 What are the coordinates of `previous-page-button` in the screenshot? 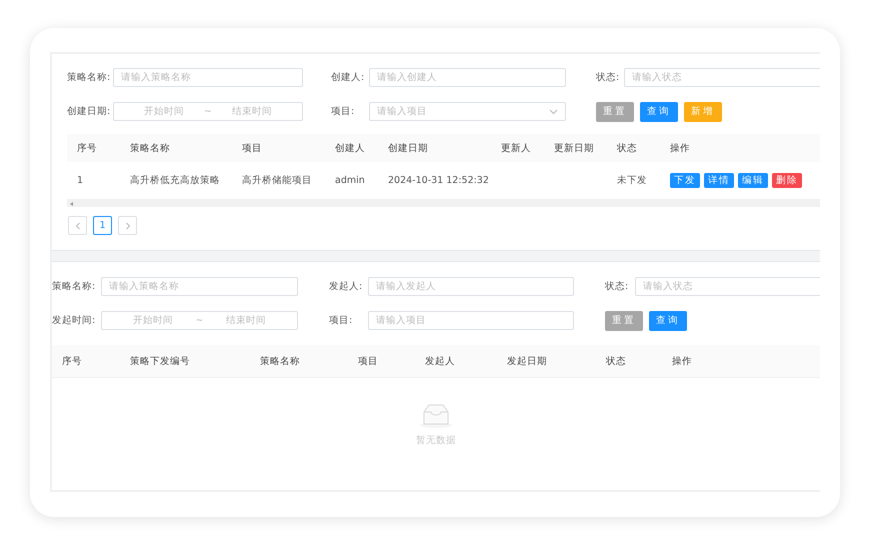 It's located at (77, 225).